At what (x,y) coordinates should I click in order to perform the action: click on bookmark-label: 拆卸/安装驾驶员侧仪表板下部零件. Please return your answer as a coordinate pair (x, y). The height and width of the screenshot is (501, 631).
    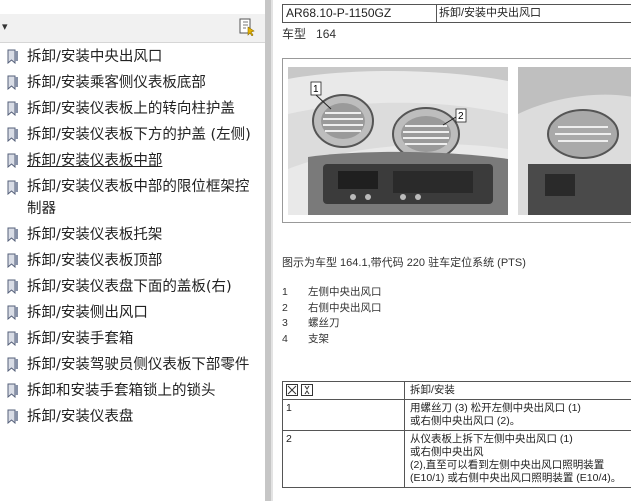
    Looking at the image, I should click on (138, 365).